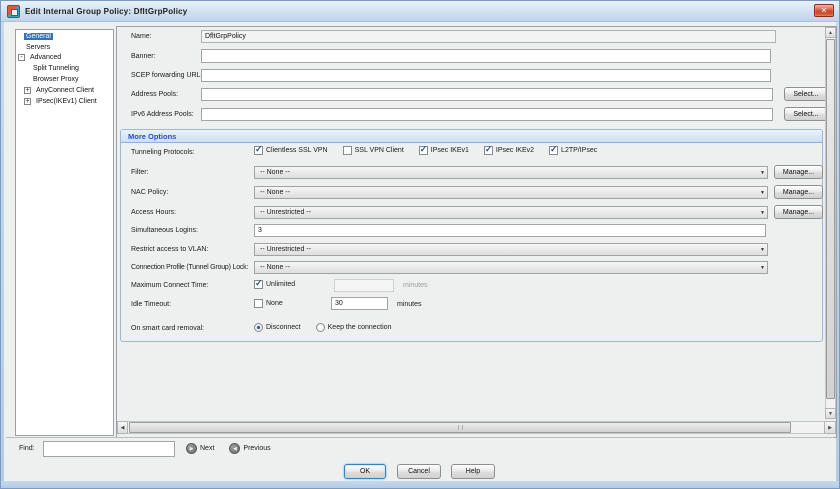 Image resolution: width=840 pixels, height=489 pixels. I want to click on keep-connection-radio-label: Keep the connection, so click(359, 327).